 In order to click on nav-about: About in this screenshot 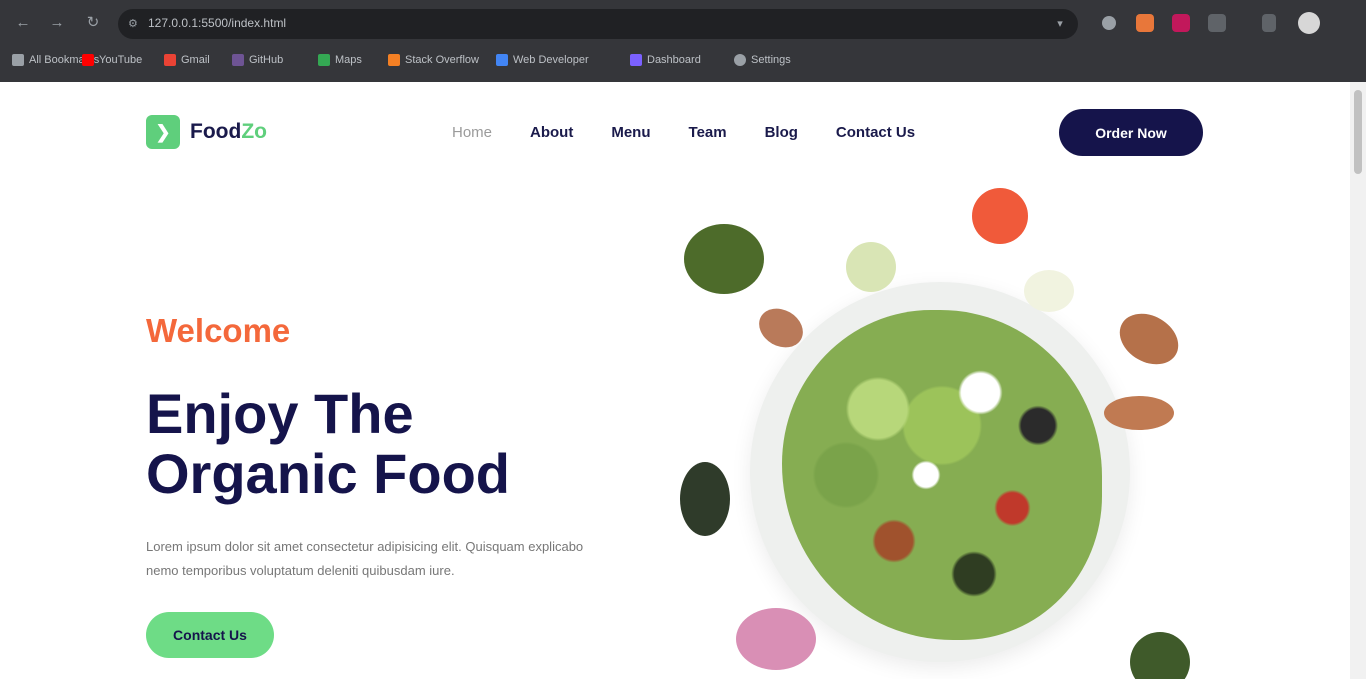, I will do `click(551, 132)`.